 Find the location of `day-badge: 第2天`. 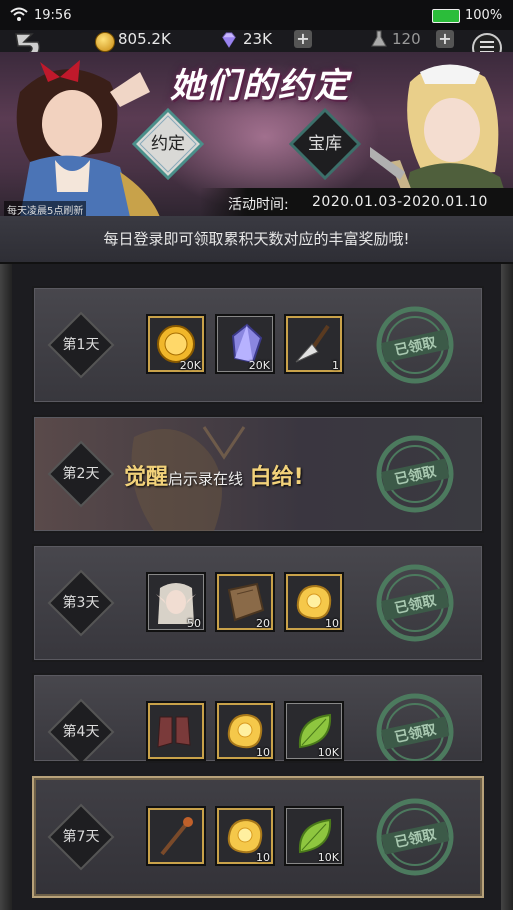

day-badge: 第2天 is located at coordinates (81, 474).